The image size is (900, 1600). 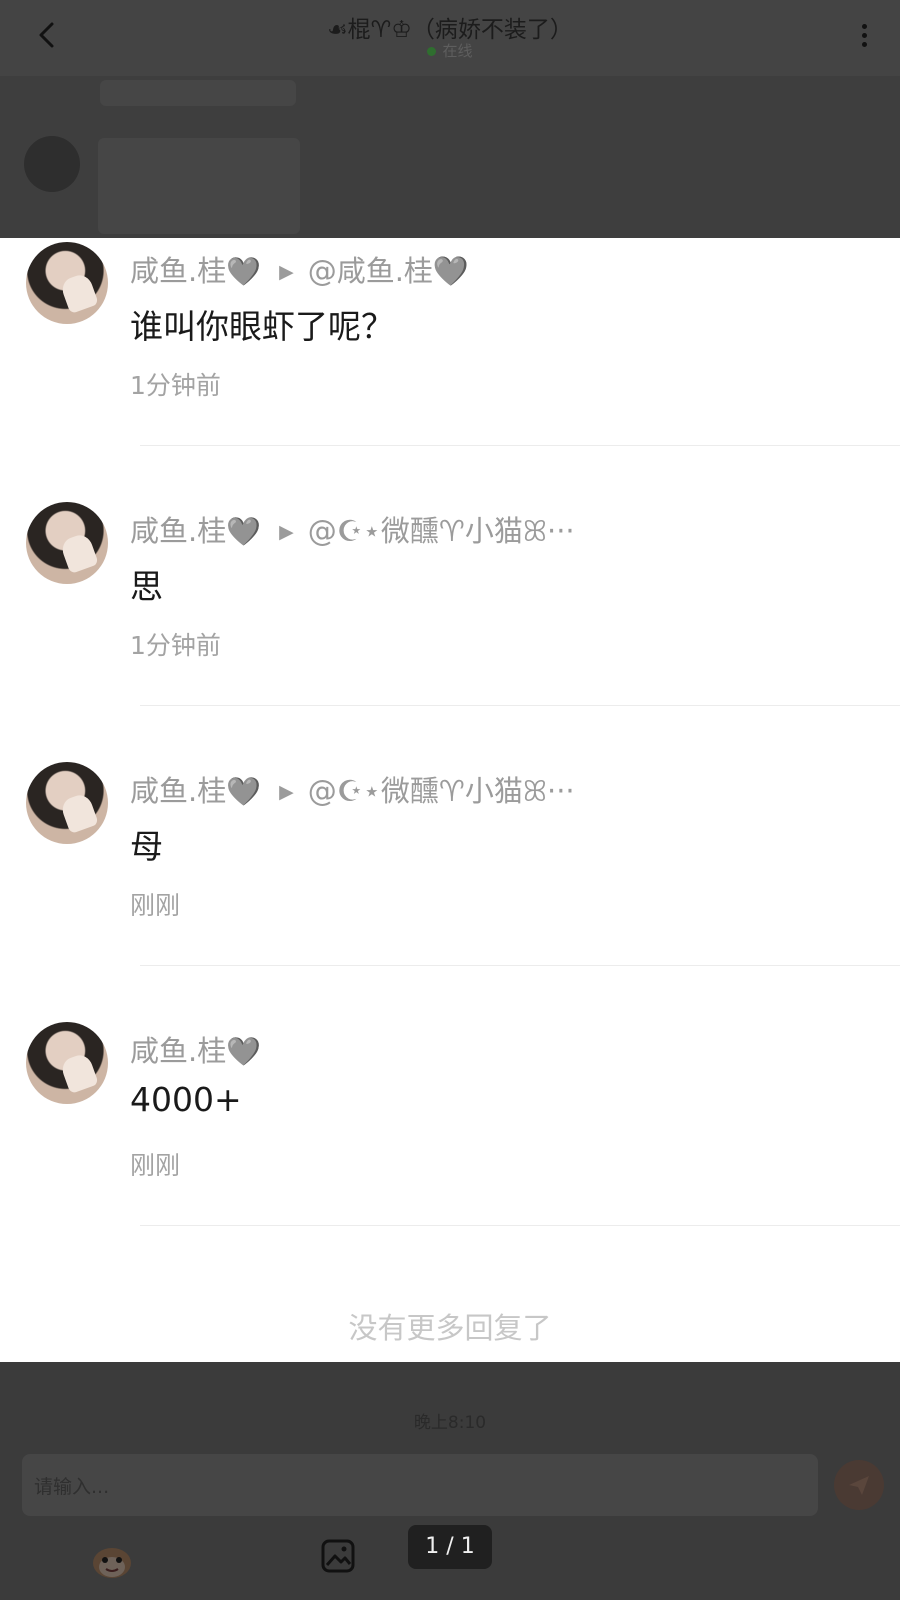 I want to click on online-status: 在线, so click(x=450, y=50).